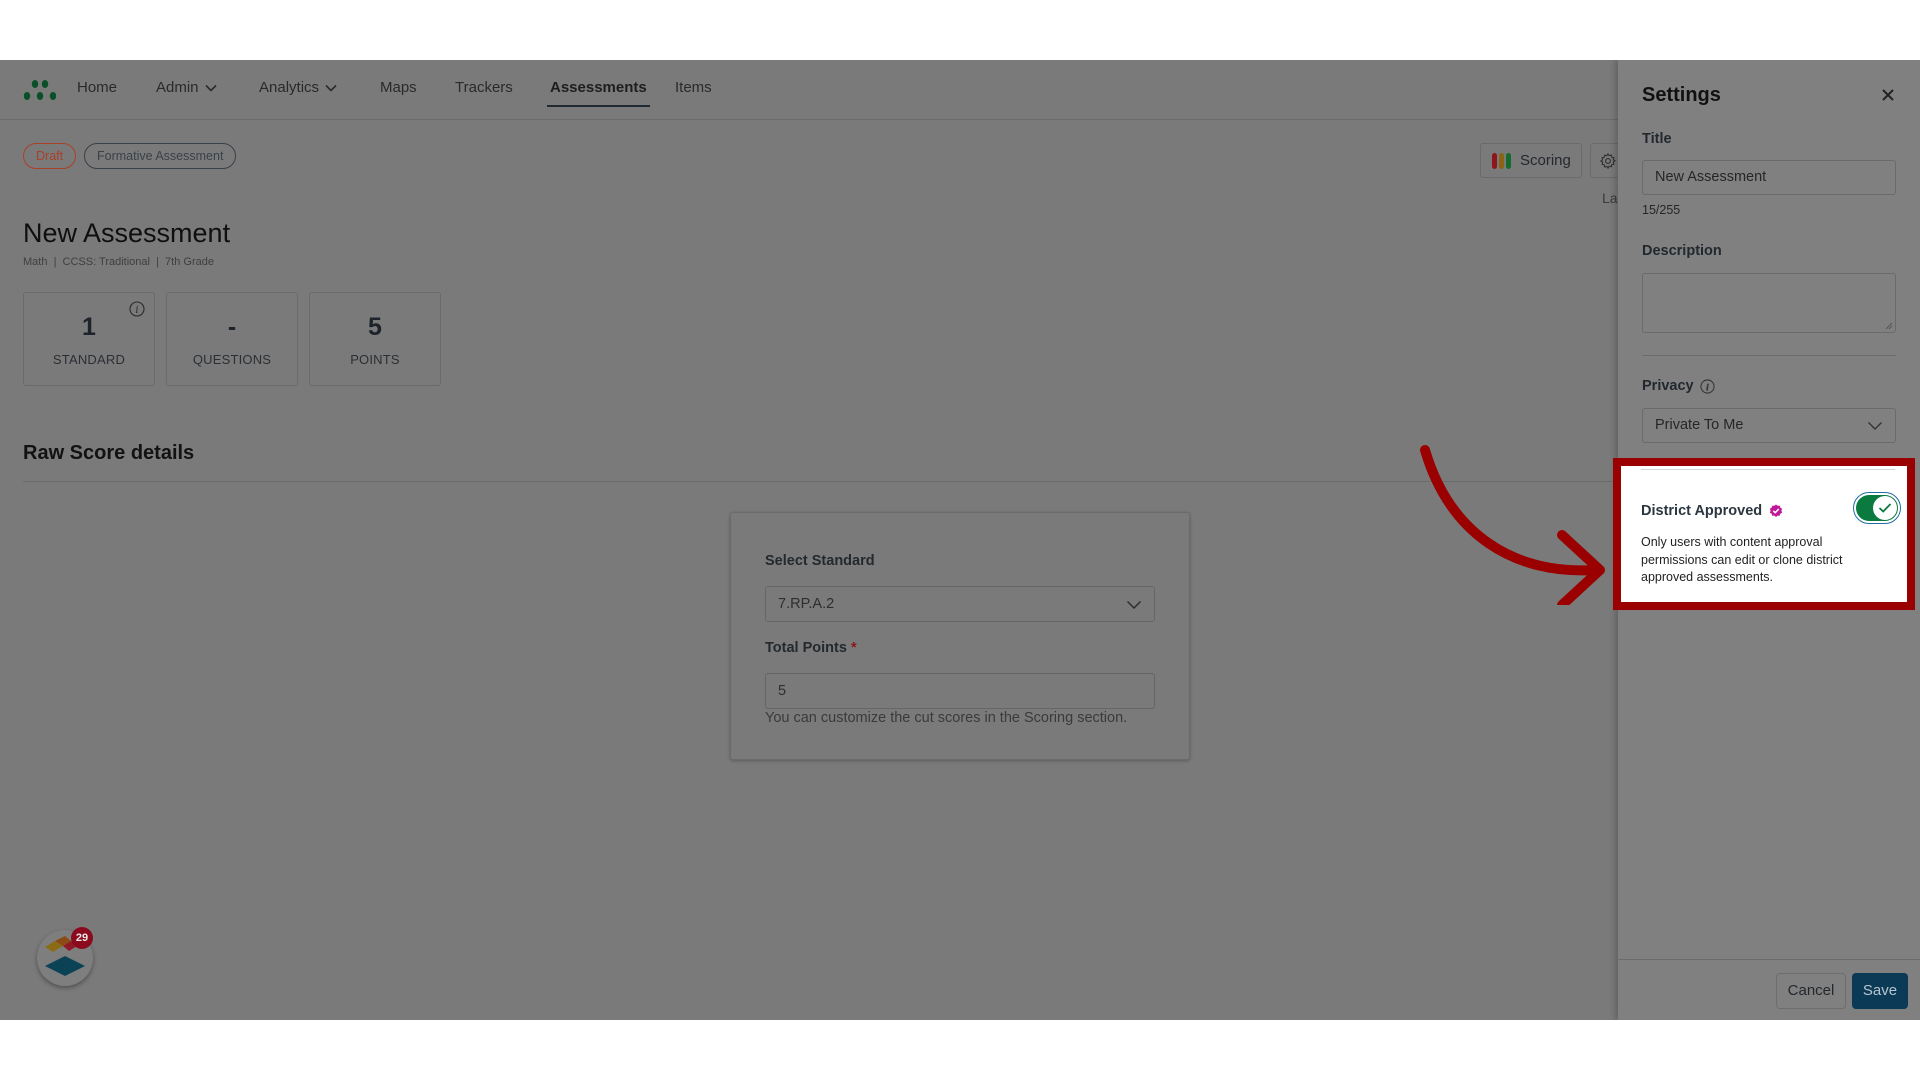 The width and height of the screenshot is (1920, 1080). I want to click on description-label: Description, so click(1682, 251).